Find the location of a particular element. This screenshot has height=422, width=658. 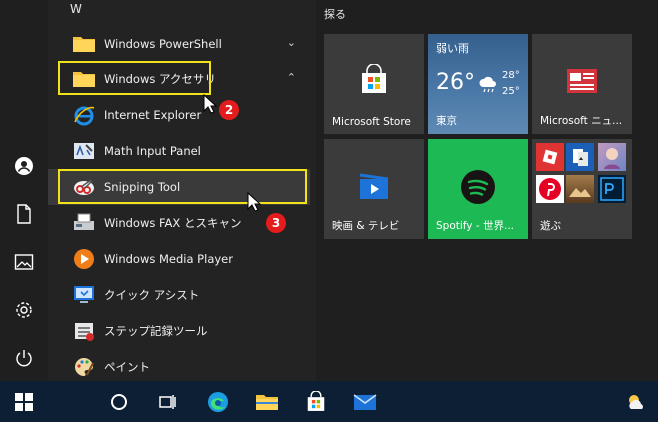

taskbar-store-button is located at coordinates (316, 401).